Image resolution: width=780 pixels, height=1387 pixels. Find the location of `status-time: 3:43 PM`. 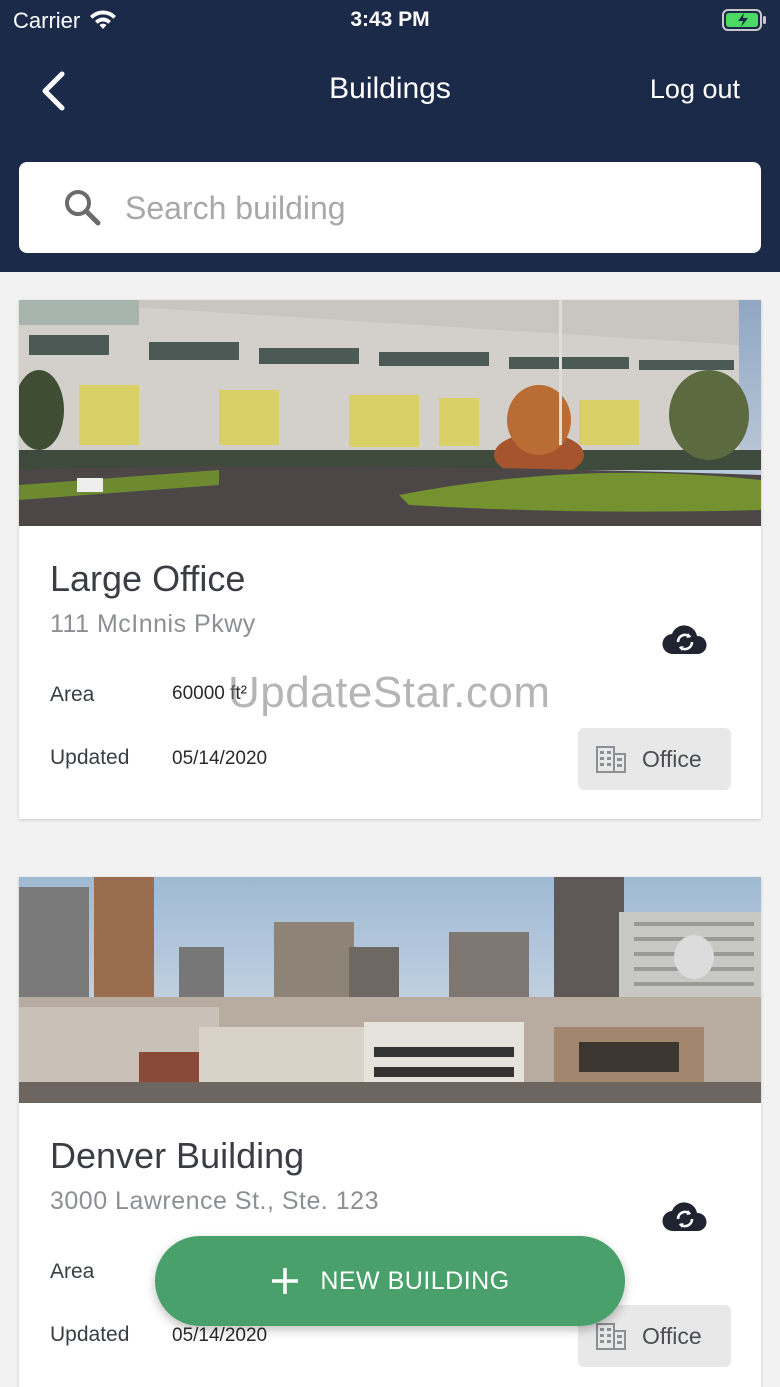

status-time: 3:43 PM is located at coordinates (390, 19).